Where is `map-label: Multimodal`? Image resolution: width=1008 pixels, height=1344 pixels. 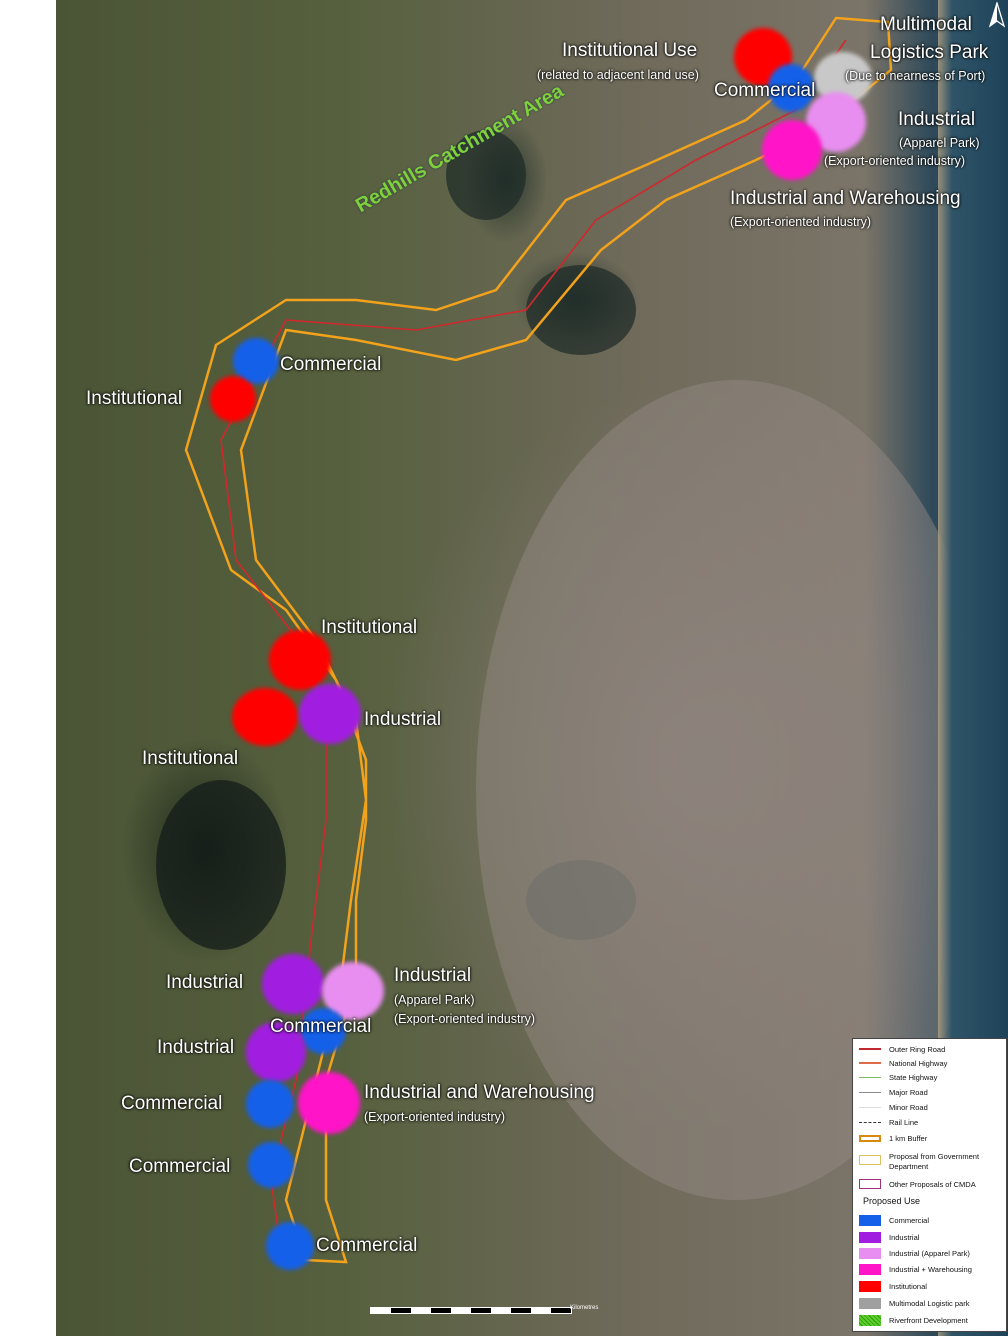
map-label: Multimodal is located at coordinates (926, 24).